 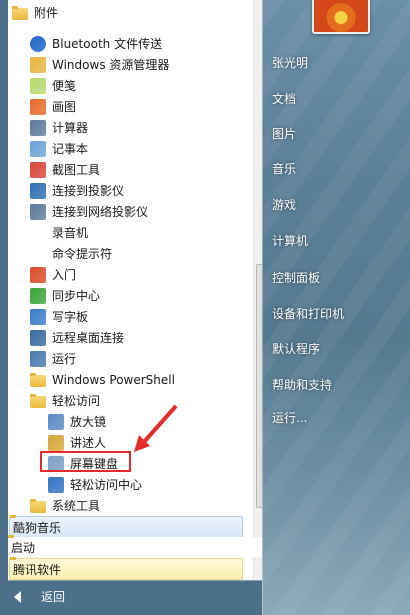 What do you see at coordinates (146, 421) in the screenshot?
I see `menu-item: 放大镜` at bounding box center [146, 421].